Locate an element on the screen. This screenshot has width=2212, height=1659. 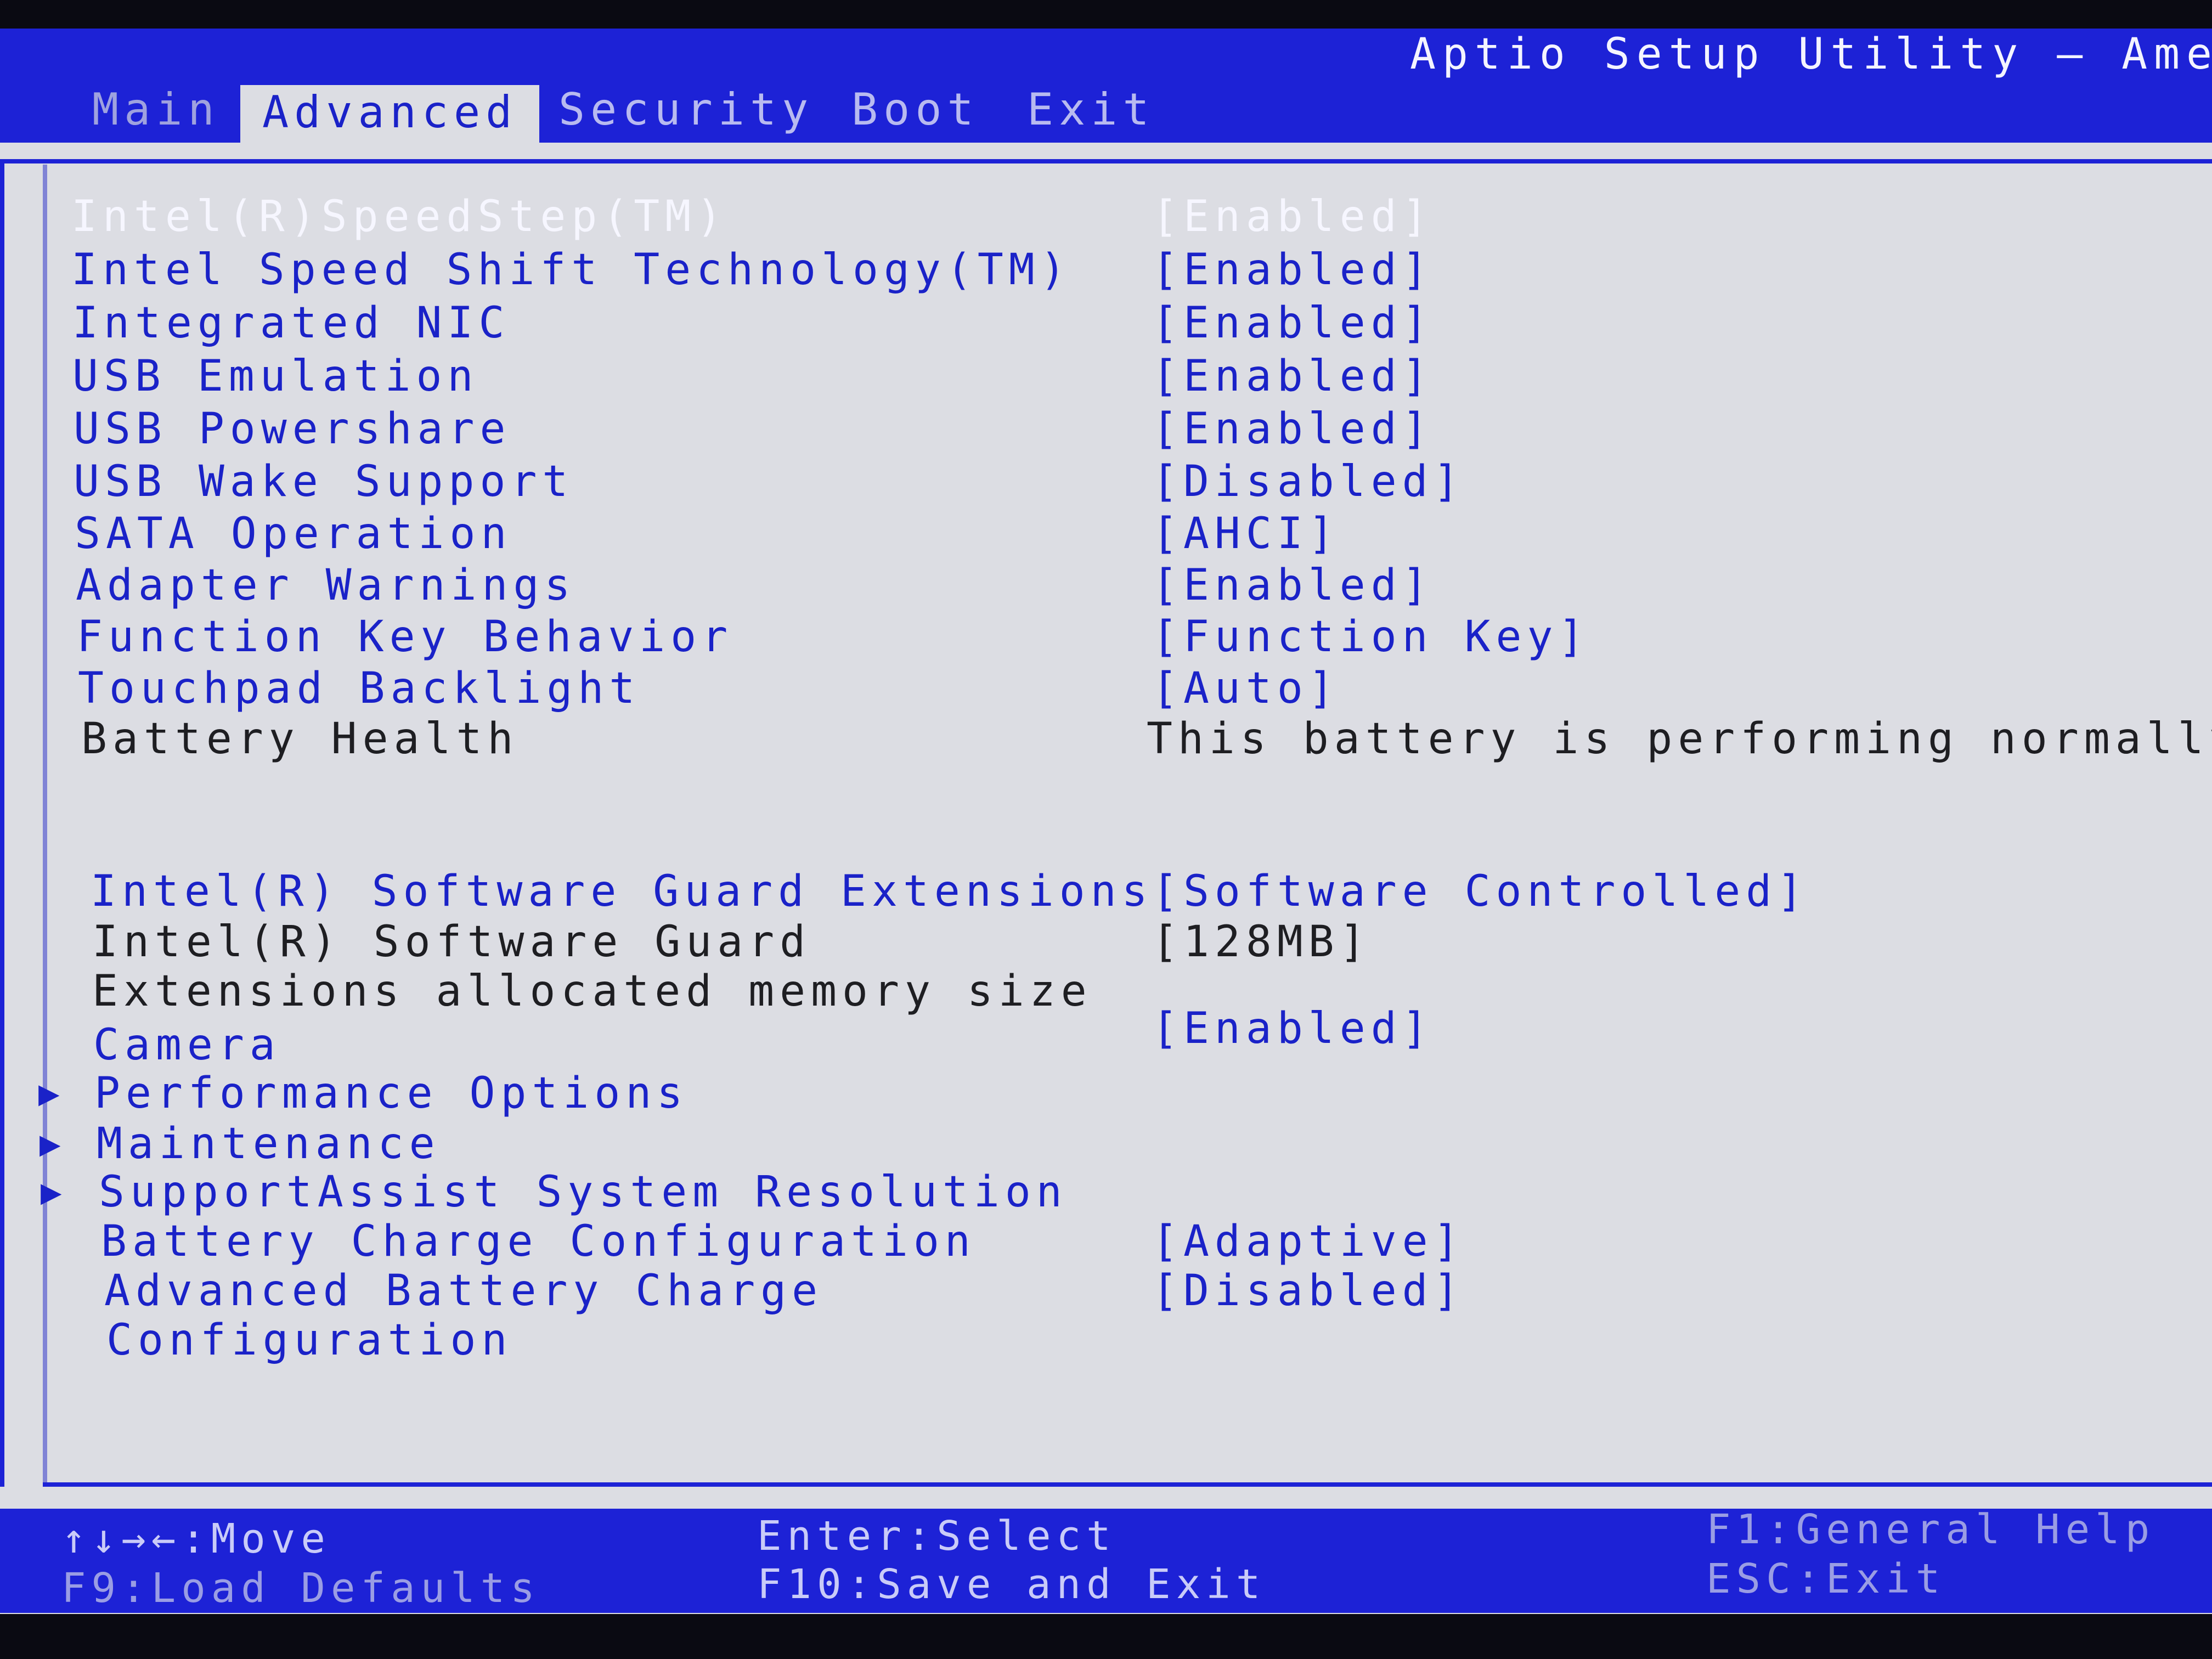
setting-row-adapter-warnings: Adapter Warnings [Enabled] is located at coordinates (1106, 586).